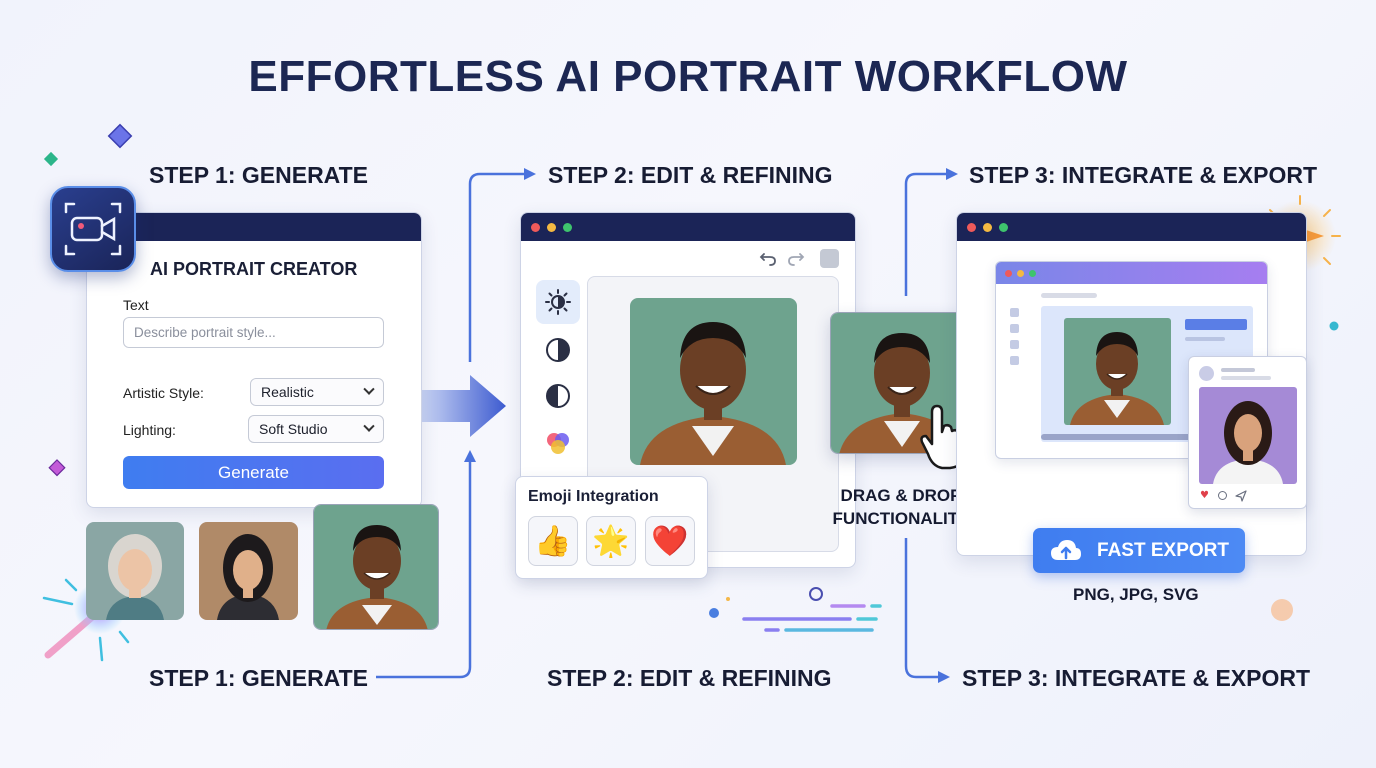 The width and height of the screenshot is (1376, 768). I want to click on contrast-icon, so click(558, 350).